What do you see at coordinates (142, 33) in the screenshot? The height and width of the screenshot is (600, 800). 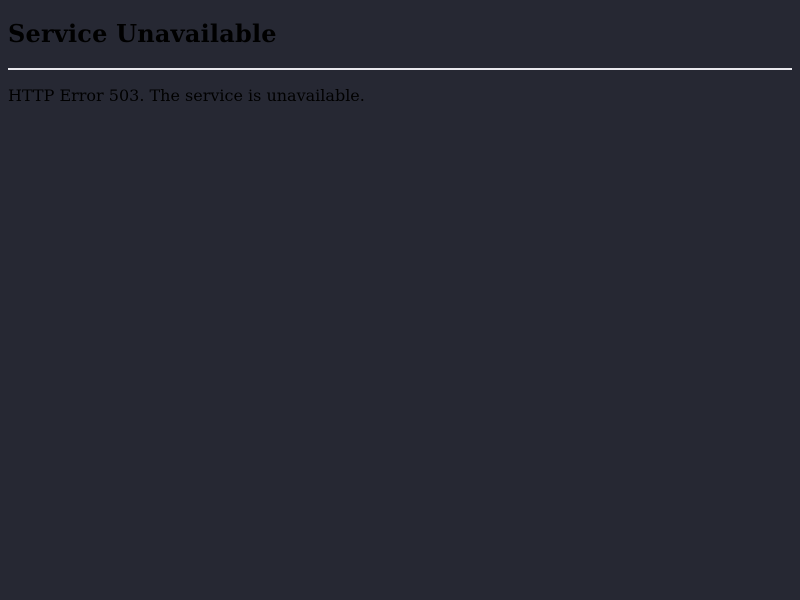 I see `page-title: Service Unavailable` at bounding box center [142, 33].